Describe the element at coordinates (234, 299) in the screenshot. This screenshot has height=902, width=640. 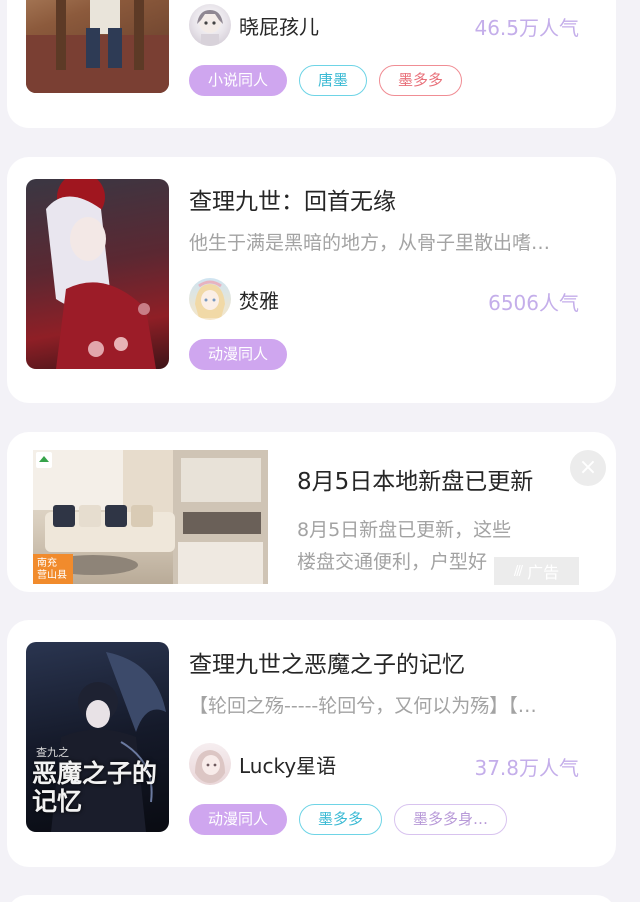
I see `author-row: 焚雅` at that location.